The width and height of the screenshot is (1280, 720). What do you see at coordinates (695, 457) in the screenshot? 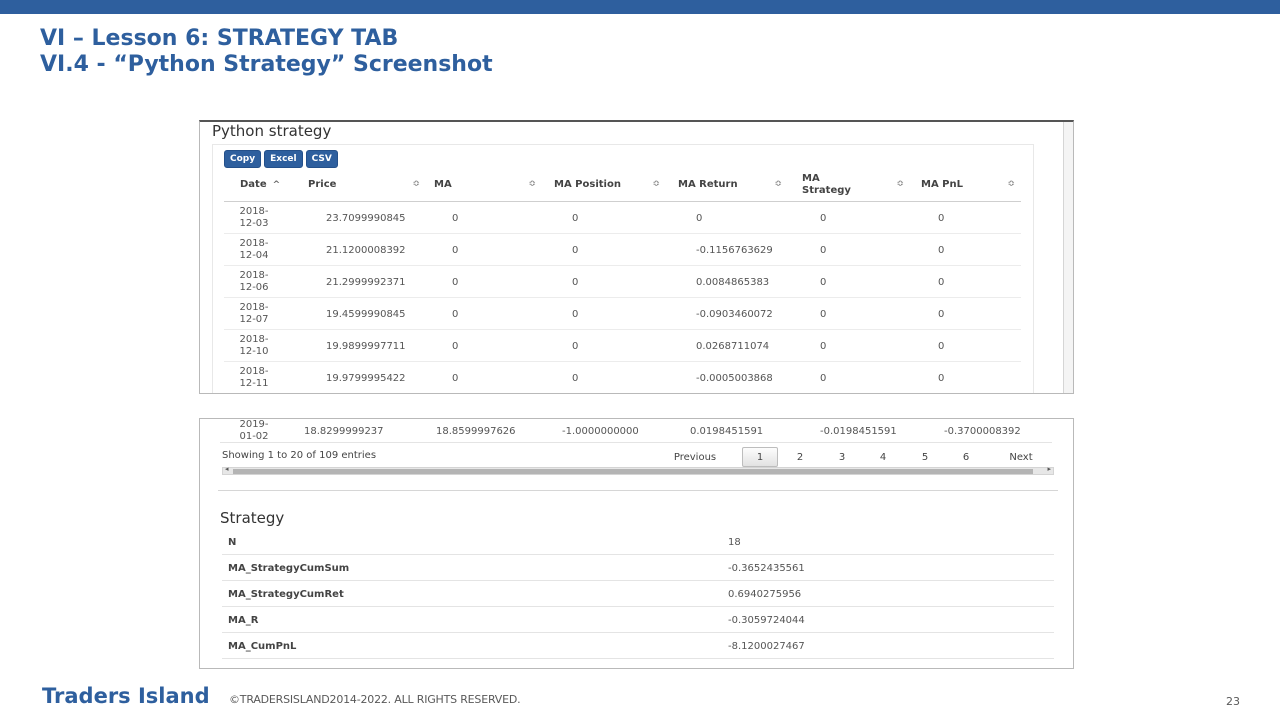
I see `previous-page-button: Previous` at bounding box center [695, 457].